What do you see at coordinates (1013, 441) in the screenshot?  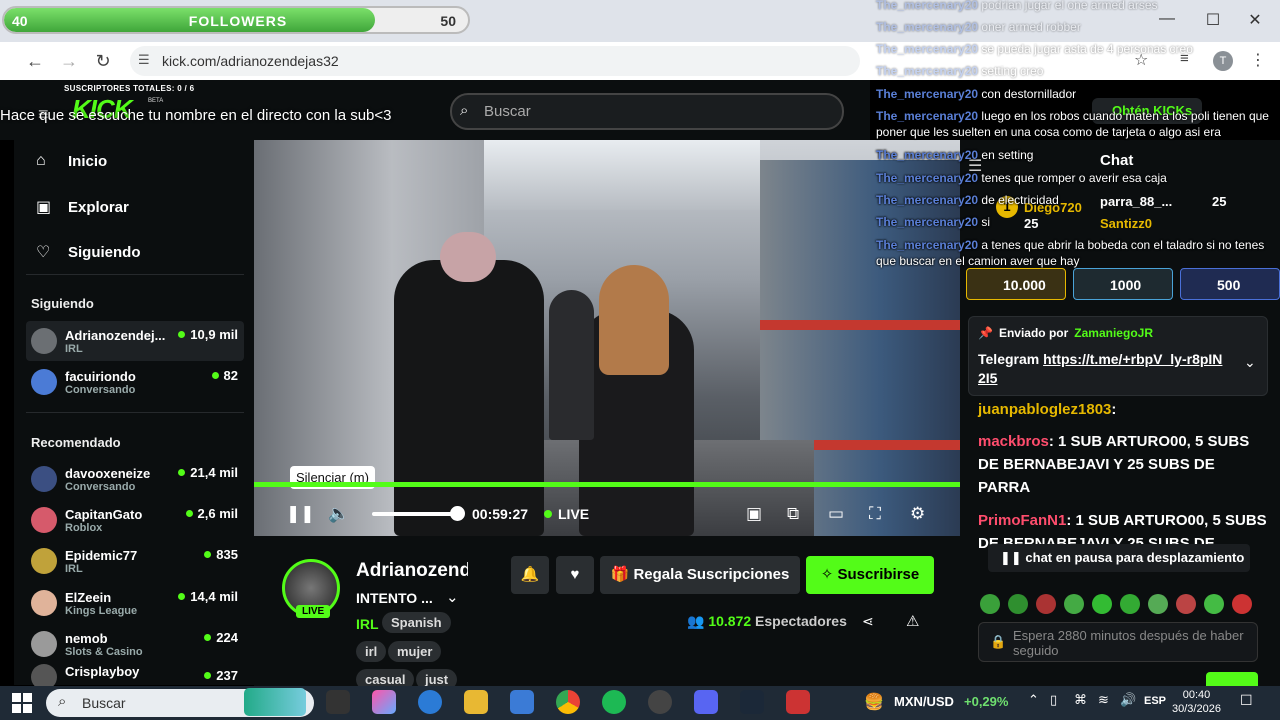 I see `chat-username: mackbros` at bounding box center [1013, 441].